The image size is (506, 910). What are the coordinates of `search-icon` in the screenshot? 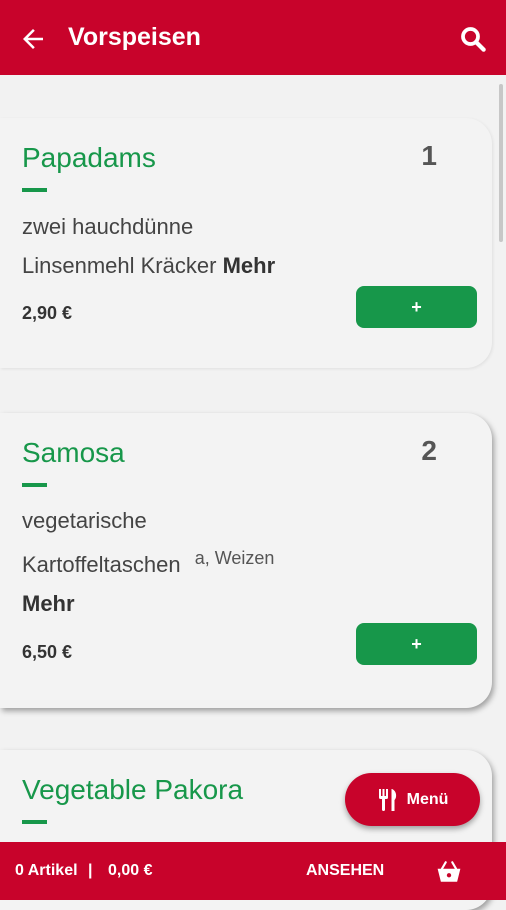 It's located at (473, 39).